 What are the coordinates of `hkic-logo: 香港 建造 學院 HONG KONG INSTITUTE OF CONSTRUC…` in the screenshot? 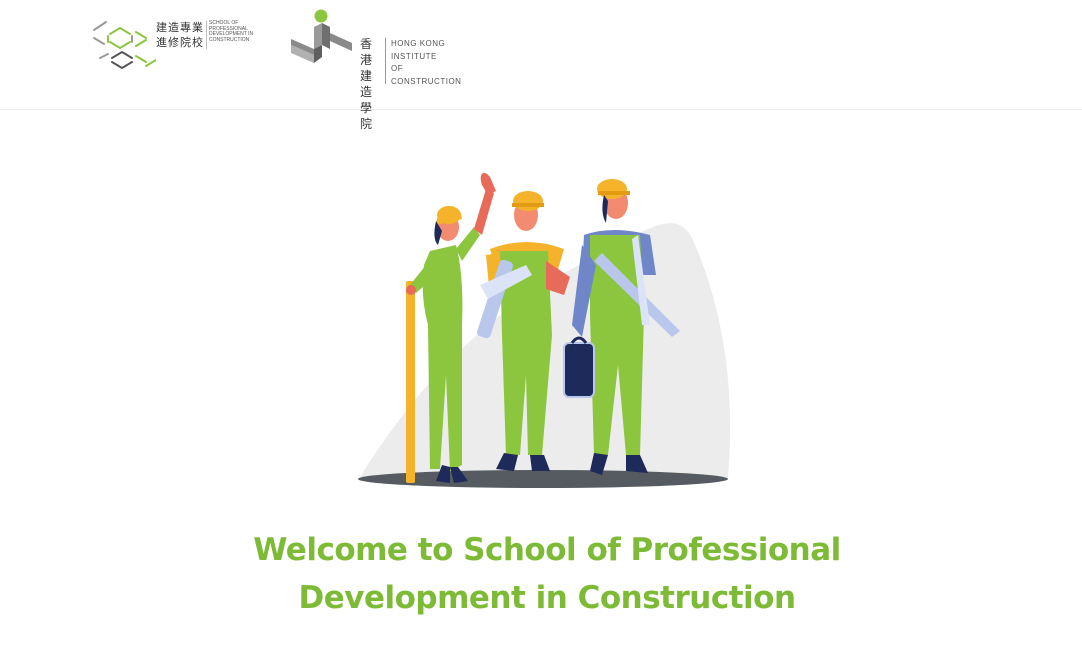 It's located at (380, 70).